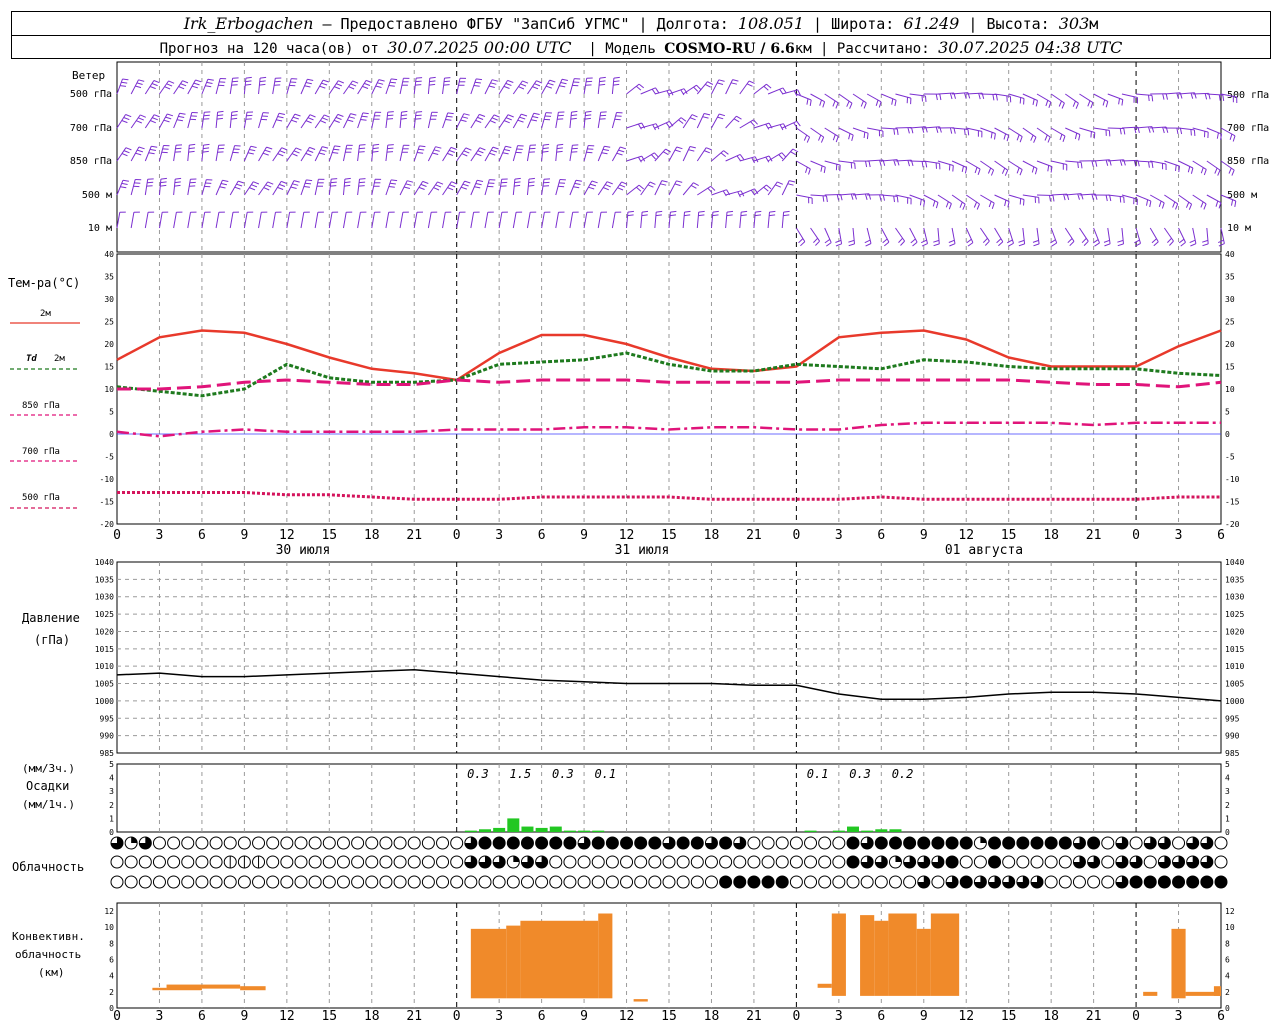 This screenshot has height=1024, width=1280. What do you see at coordinates (1230, 389) in the screenshot?
I see `temp-axis-ytick-right: 10` at bounding box center [1230, 389].